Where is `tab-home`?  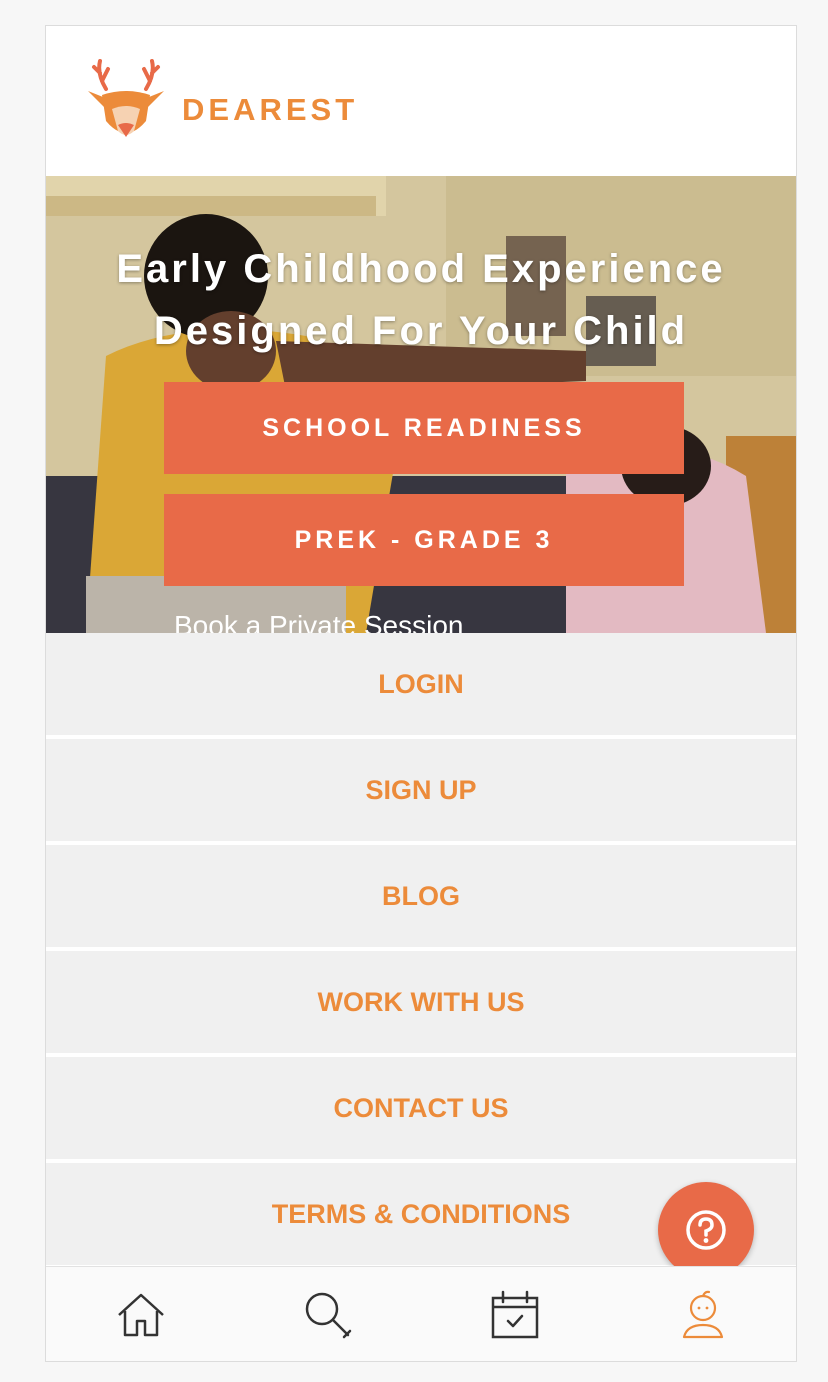 tab-home is located at coordinates (141, 1315).